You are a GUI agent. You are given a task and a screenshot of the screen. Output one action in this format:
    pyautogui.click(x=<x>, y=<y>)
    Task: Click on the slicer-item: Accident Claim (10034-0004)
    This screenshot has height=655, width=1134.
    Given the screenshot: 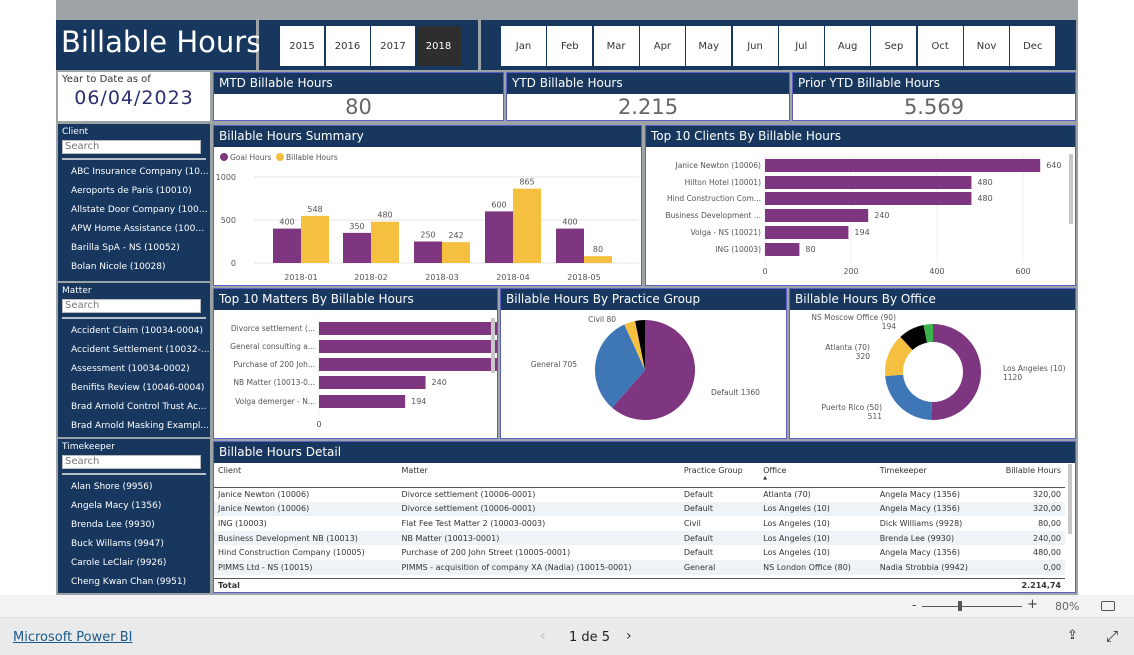 What is the action you would take?
    pyautogui.click(x=134, y=333)
    